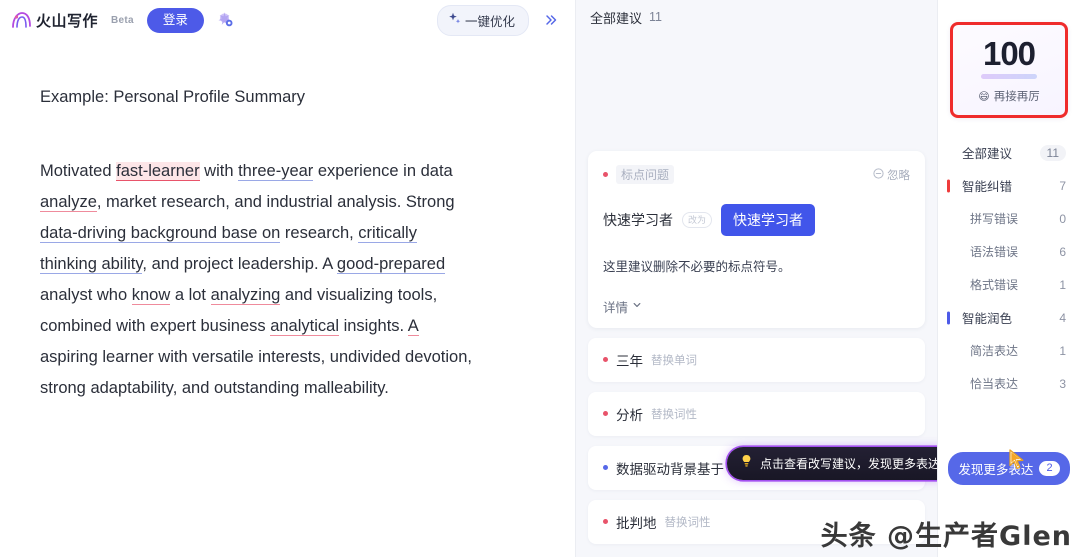 Image resolution: width=1080 pixels, height=557 pixels. I want to click on suggestion-word: 分析, so click(629, 415).